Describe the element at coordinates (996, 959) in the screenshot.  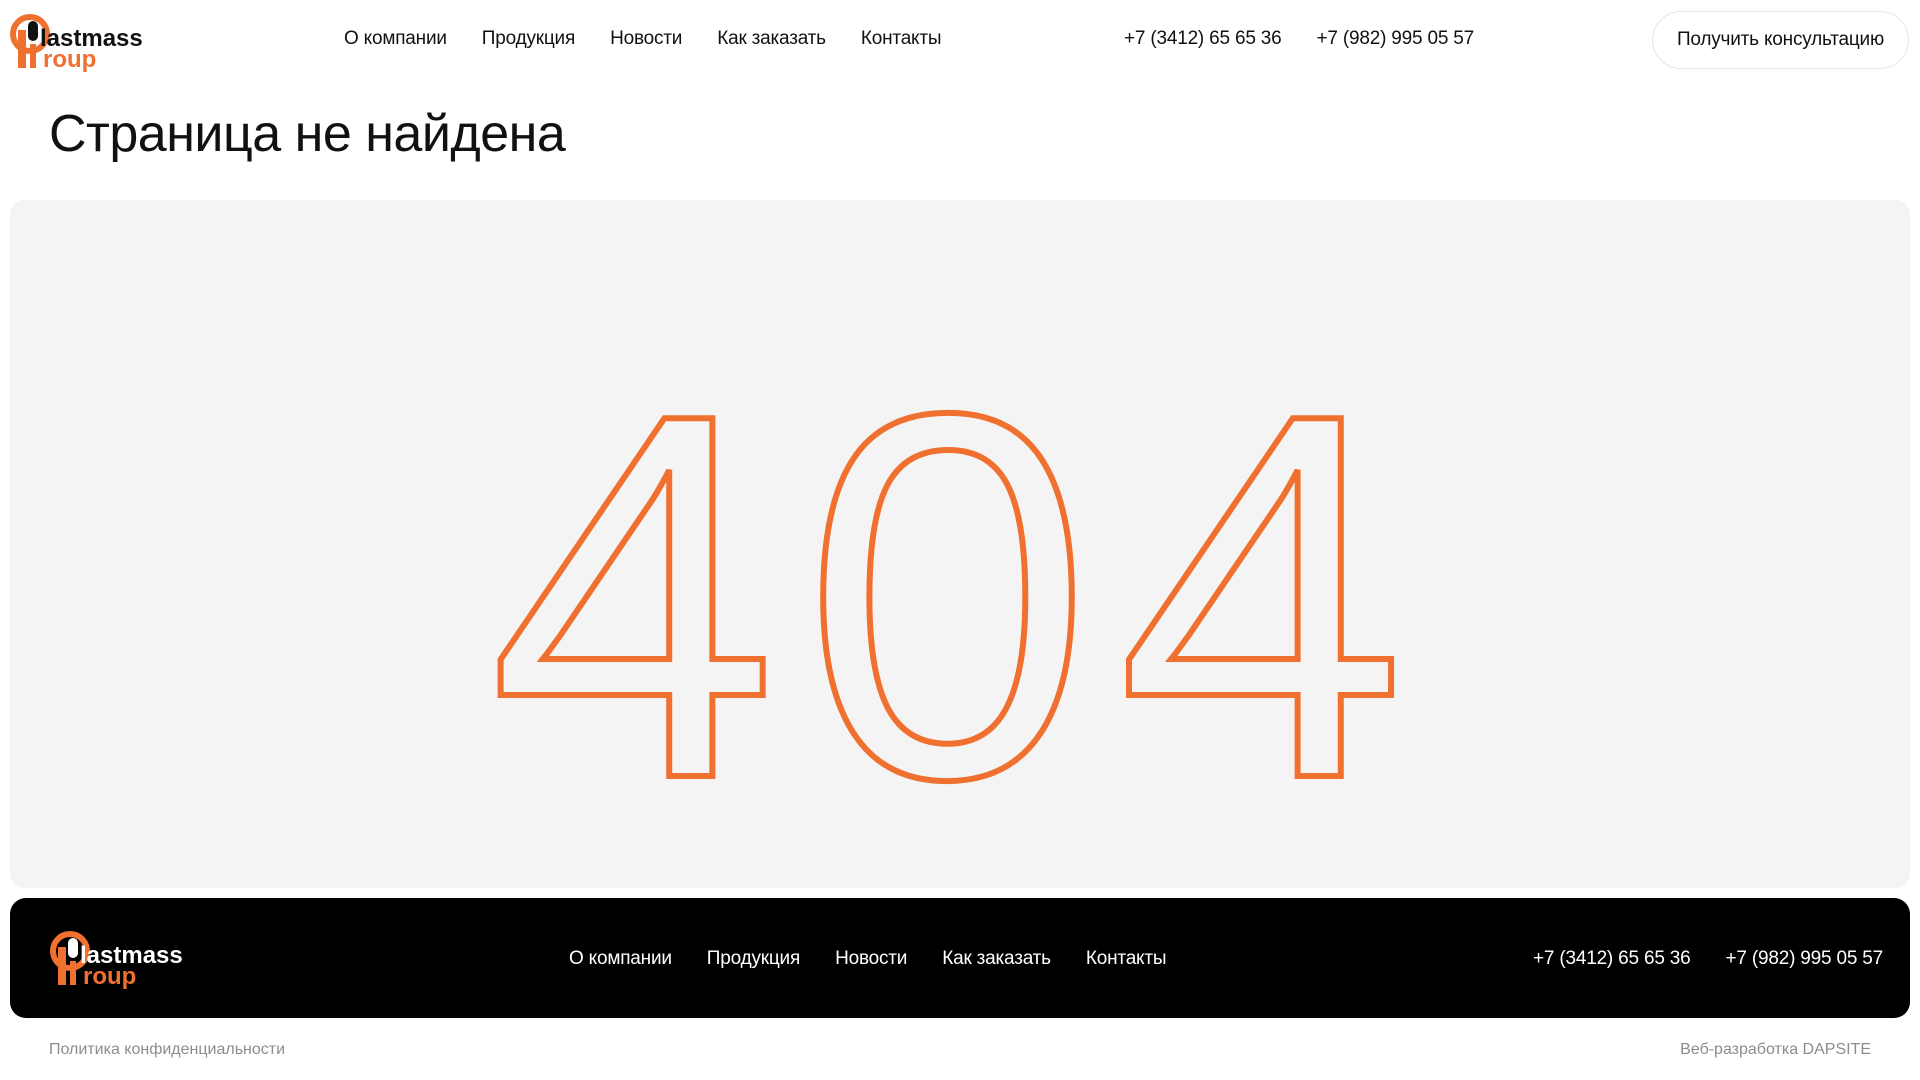
I see `footer-nav-item-how-to-order: Как заказать` at that location.